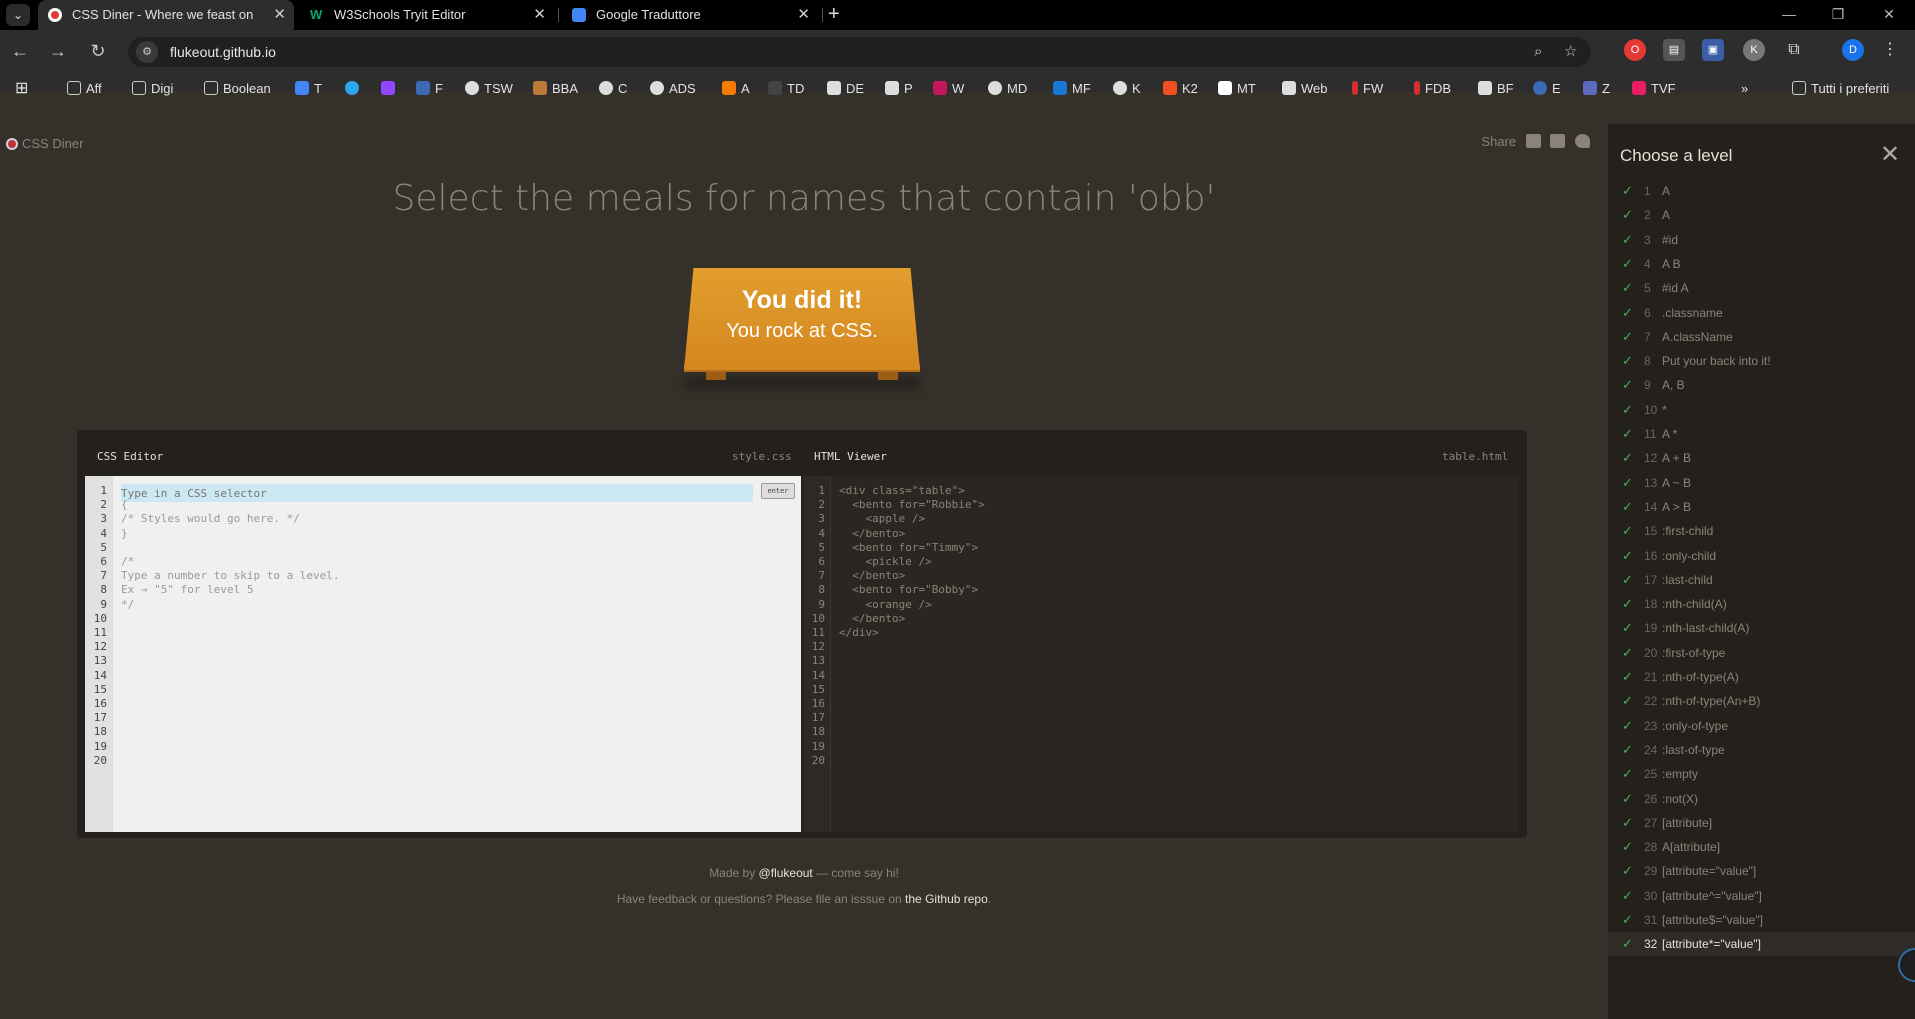  What do you see at coordinates (736, 89) in the screenshot?
I see `bookmark-item: A` at bounding box center [736, 89].